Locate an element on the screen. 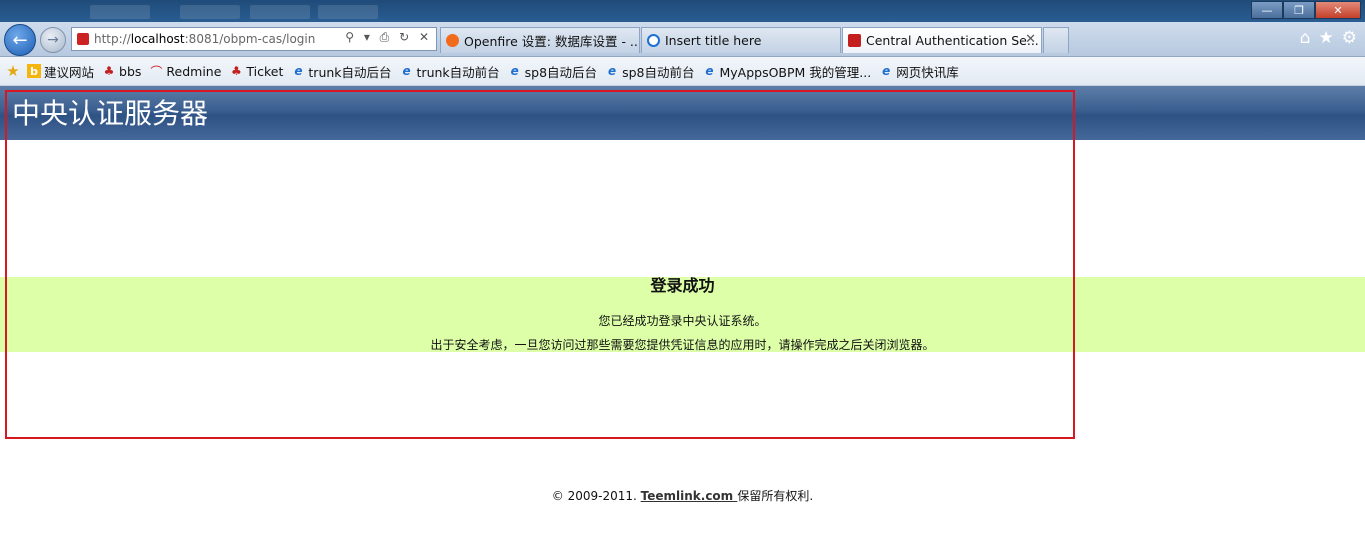  favorite-link: ⌒ Redmine is located at coordinates (185, 71).